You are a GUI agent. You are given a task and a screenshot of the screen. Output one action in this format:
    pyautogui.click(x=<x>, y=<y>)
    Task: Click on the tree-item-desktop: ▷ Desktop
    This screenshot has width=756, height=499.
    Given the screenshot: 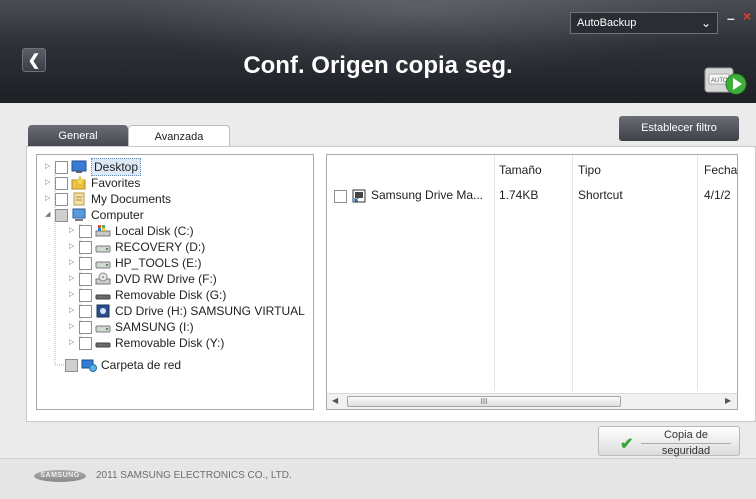 What is the action you would take?
    pyautogui.click(x=93, y=167)
    